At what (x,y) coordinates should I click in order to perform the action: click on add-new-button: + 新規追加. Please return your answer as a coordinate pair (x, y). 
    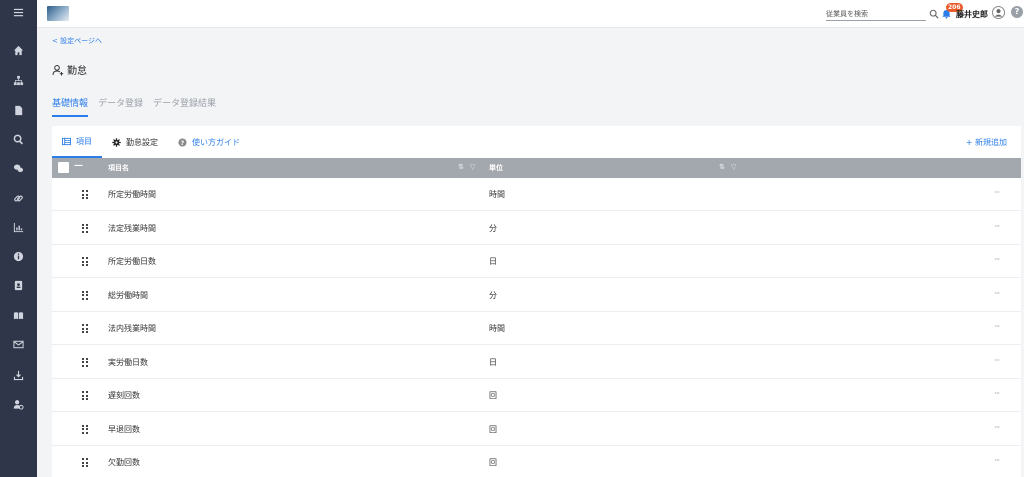
    Looking at the image, I should click on (986, 142).